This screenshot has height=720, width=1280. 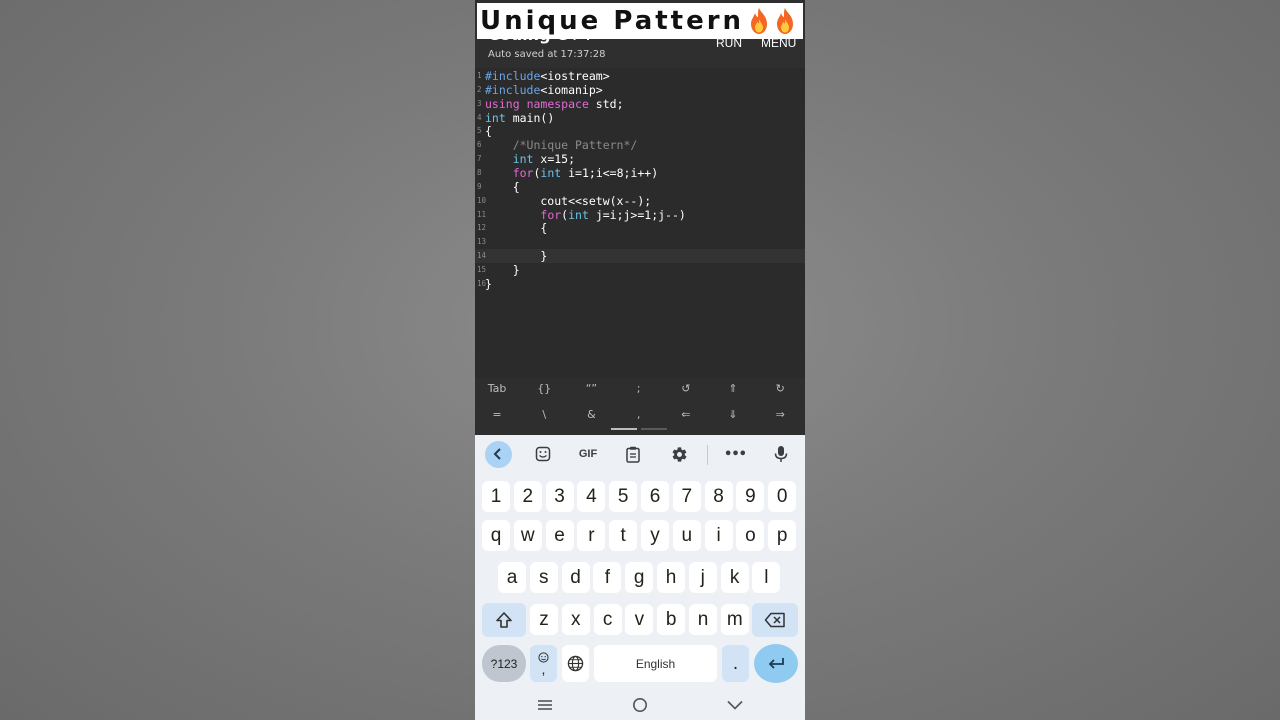 What do you see at coordinates (543, 577) in the screenshot?
I see `letter-key: s` at bounding box center [543, 577].